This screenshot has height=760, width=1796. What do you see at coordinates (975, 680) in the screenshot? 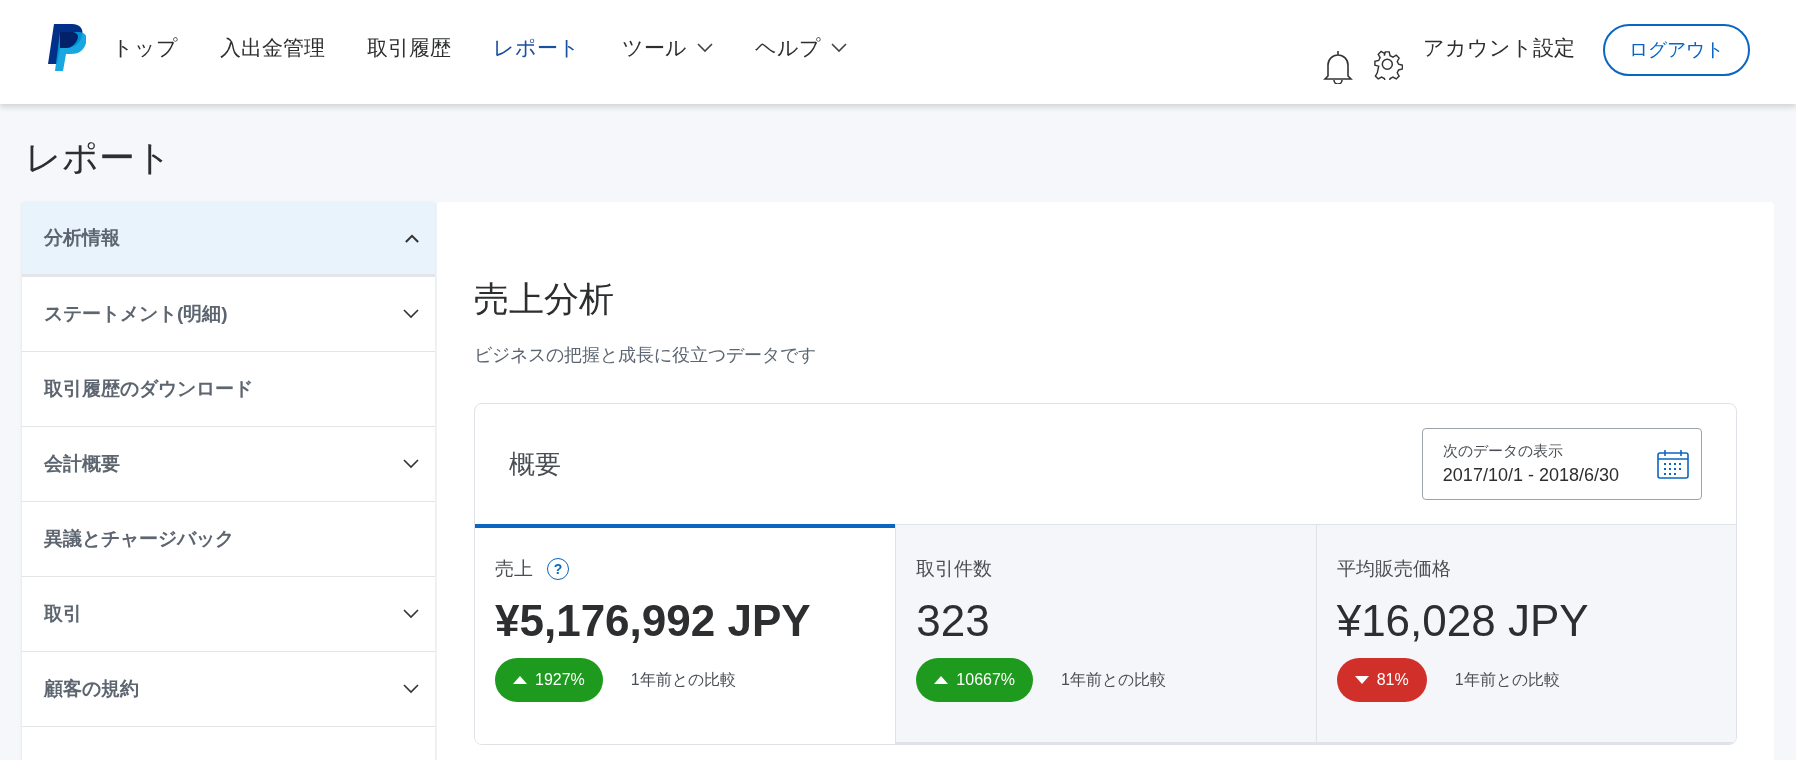
I see `change-badge: 10667%` at bounding box center [975, 680].